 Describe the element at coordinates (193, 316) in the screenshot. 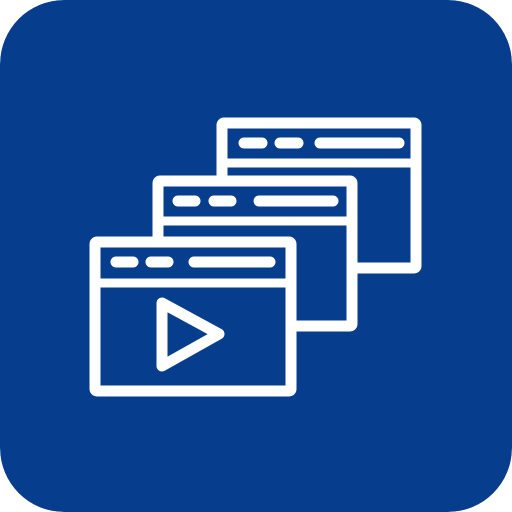

I see `front-window-icon` at that location.